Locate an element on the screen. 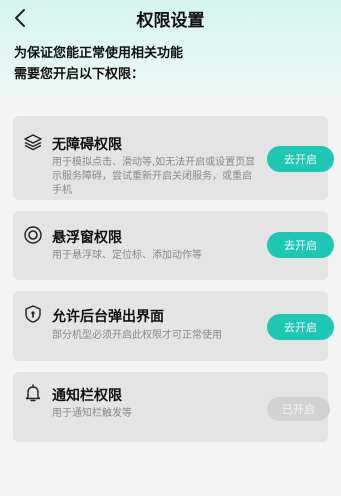  shield-icon is located at coordinates (33, 314).